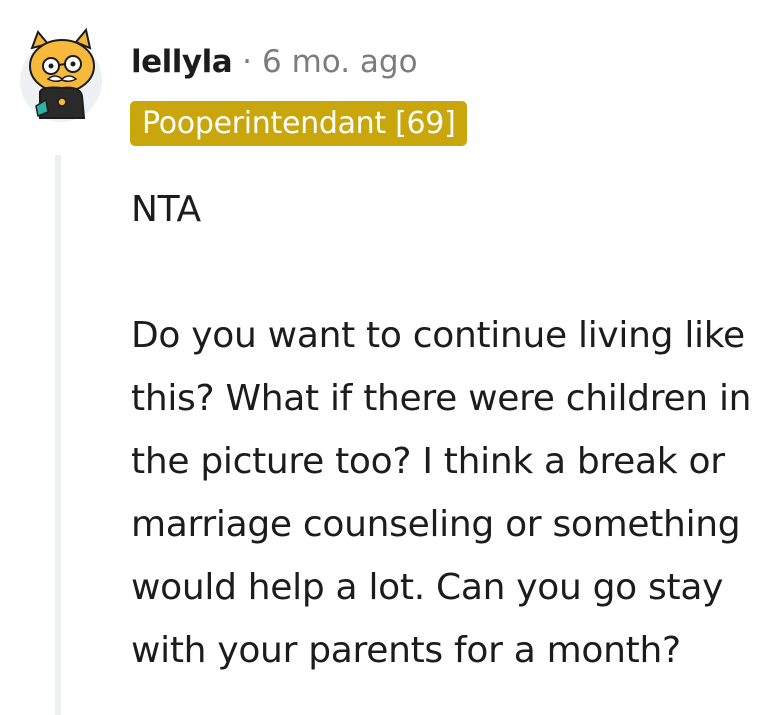 The image size is (775, 715). Describe the element at coordinates (166, 209) in the screenshot. I see `comment-paragraph: NTA` at that location.